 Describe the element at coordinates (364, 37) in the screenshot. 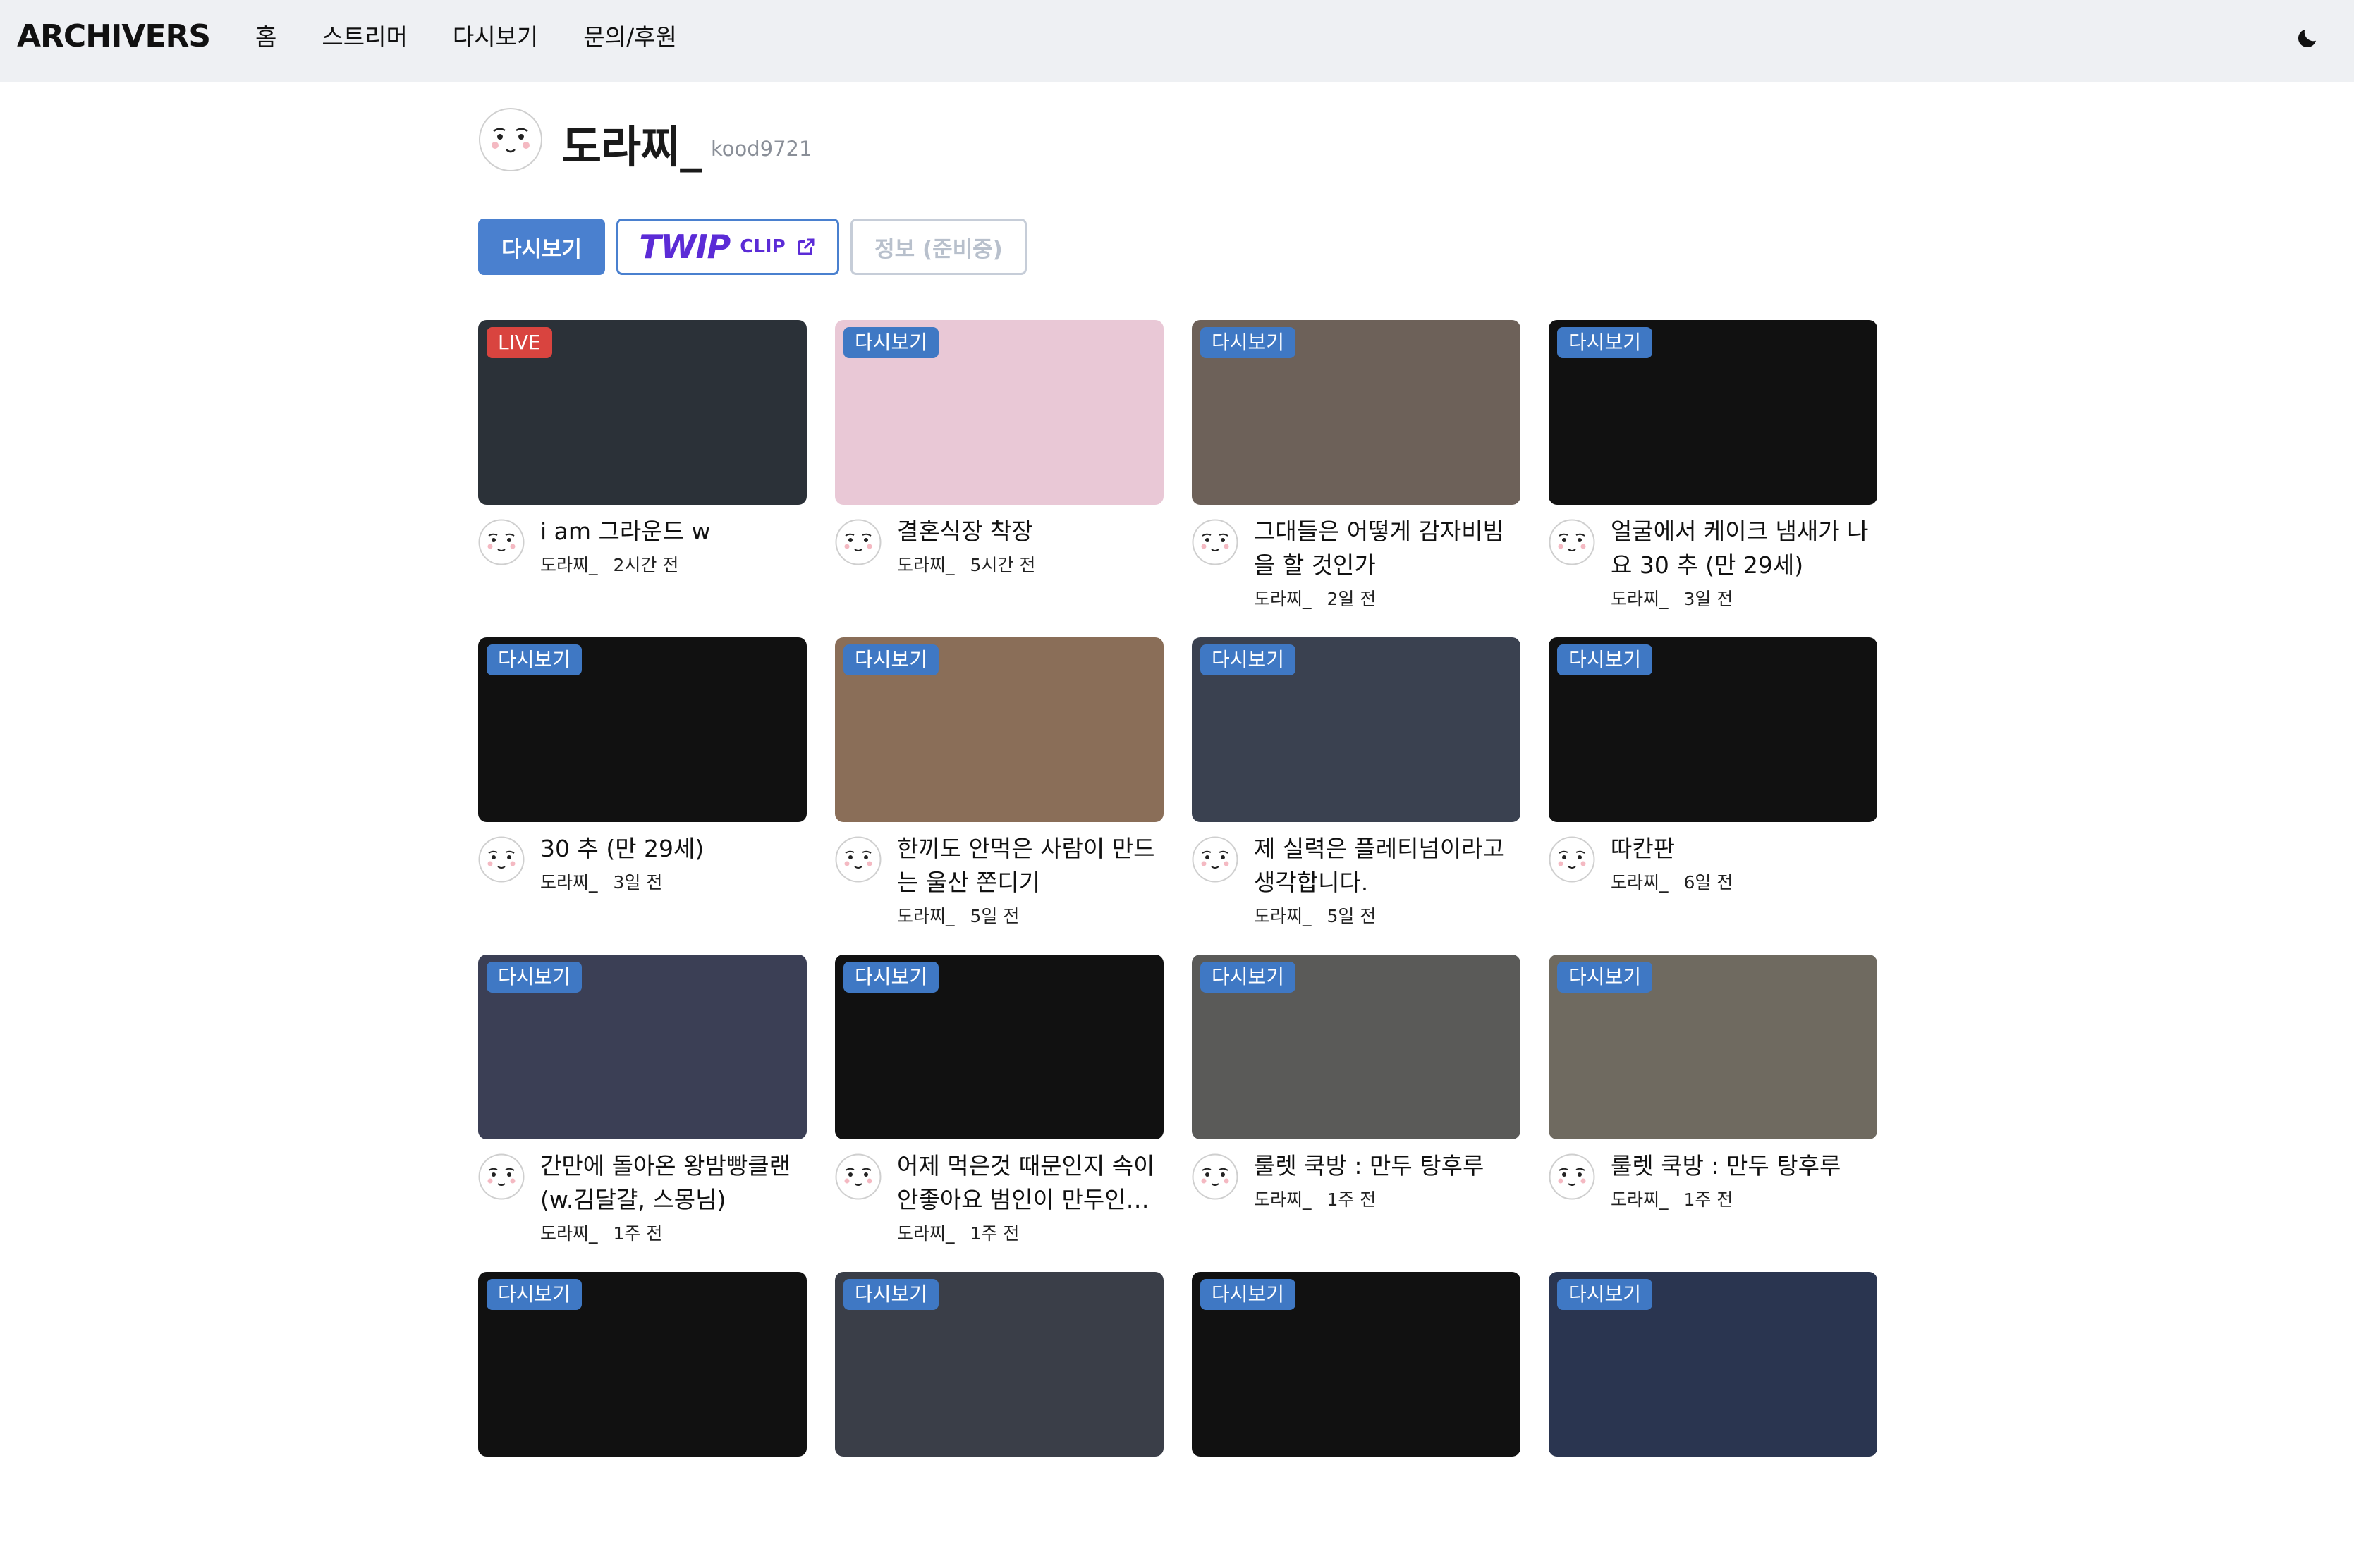

I see `nav-streamers: 스트리머` at that location.